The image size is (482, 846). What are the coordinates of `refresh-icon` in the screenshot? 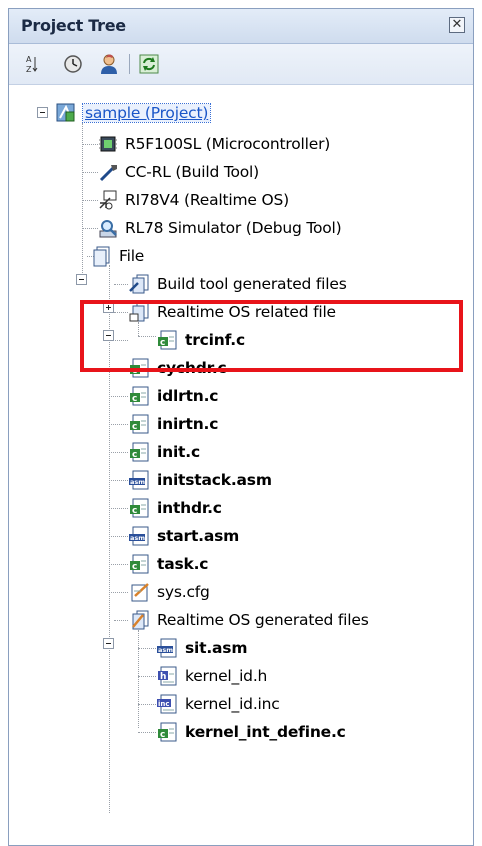 It's located at (149, 64).